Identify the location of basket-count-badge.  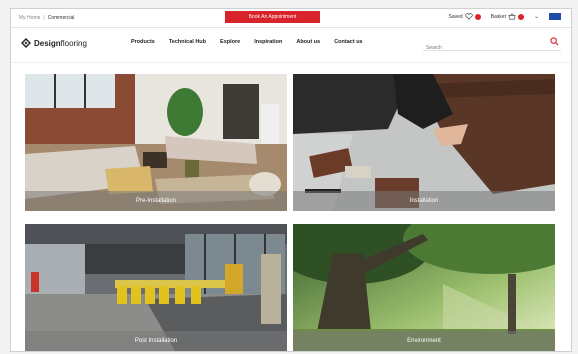
(520, 16).